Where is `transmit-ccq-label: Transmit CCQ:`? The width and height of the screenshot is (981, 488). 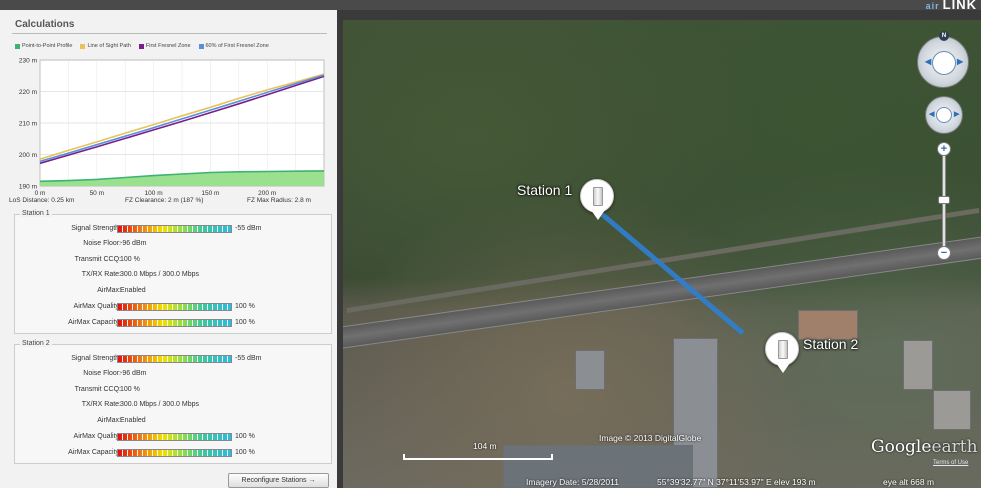
transmit-ccq-label: Transmit CCQ: is located at coordinates (97, 259).